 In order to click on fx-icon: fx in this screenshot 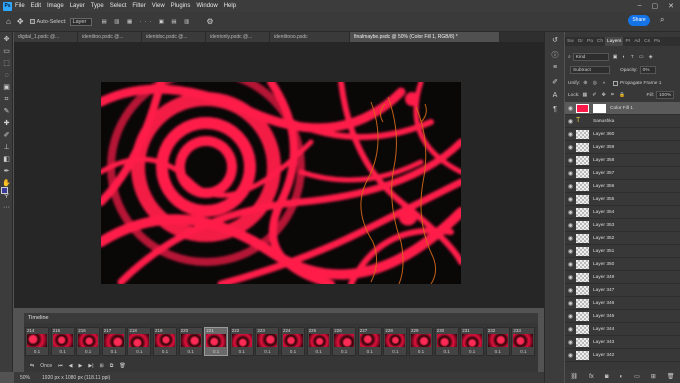, I will do `click(591, 377)`.